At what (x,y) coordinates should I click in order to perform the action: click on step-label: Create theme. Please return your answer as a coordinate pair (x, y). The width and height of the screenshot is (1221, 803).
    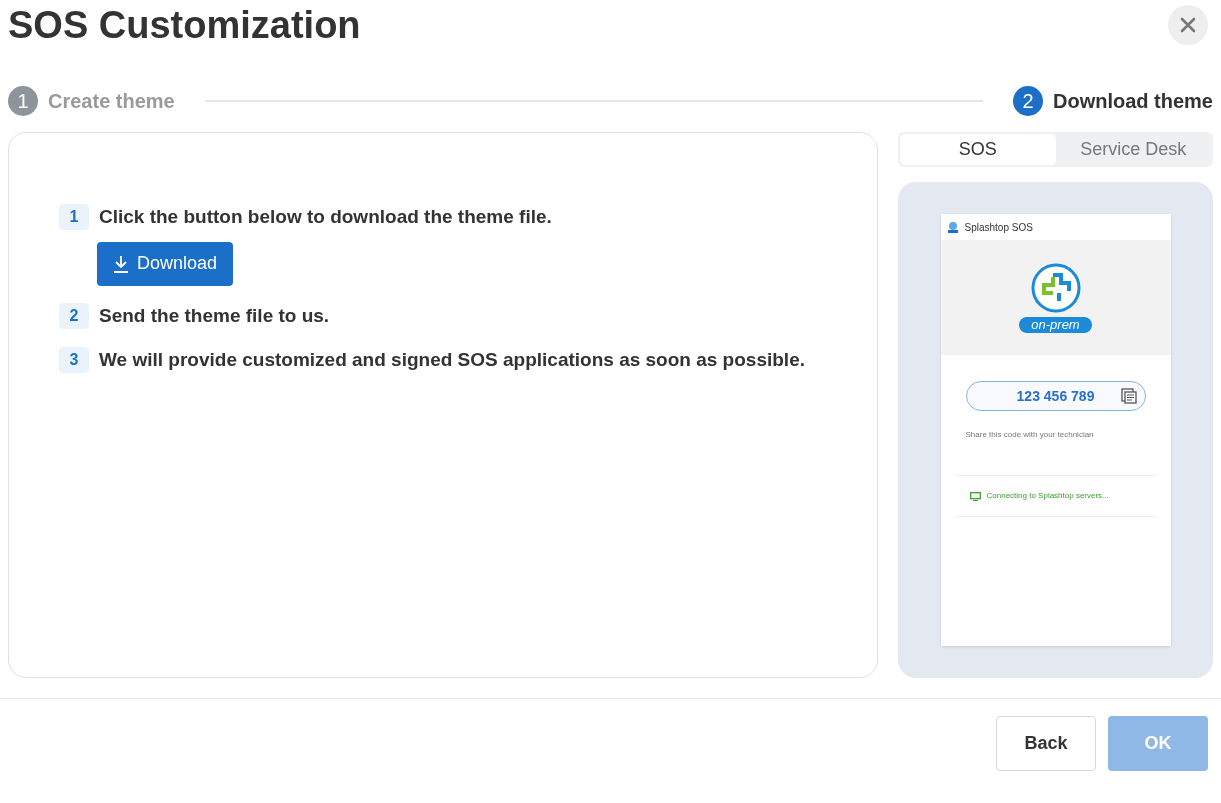
    Looking at the image, I should click on (111, 101).